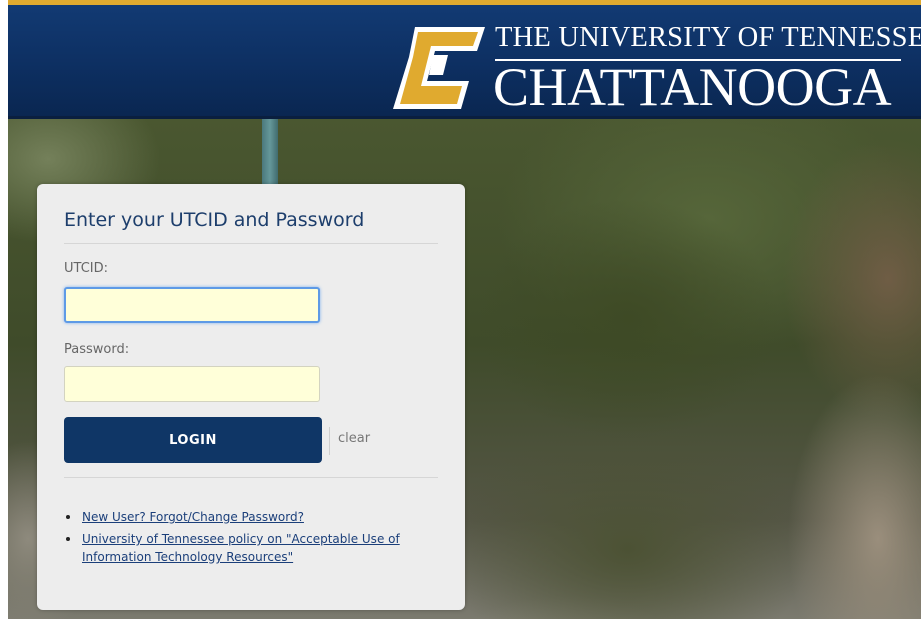 This screenshot has width=921, height=619. What do you see at coordinates (251, 243) in the screenshot?
I see `title-divider` at bounding box center [251, 243].